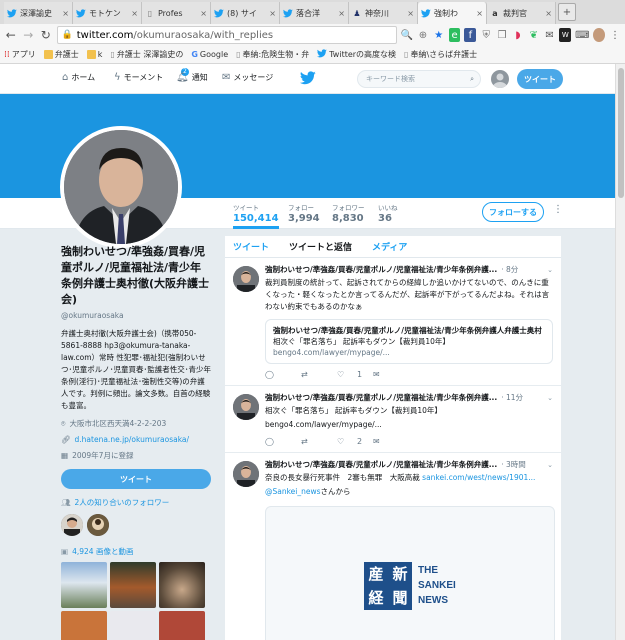 The height and width of the screenshot is (640, 625). What do you see at coordinates (540, 79) in the screenshot?
I see `compose-tweet-button: ツイート` at bounding box center [540, 79].